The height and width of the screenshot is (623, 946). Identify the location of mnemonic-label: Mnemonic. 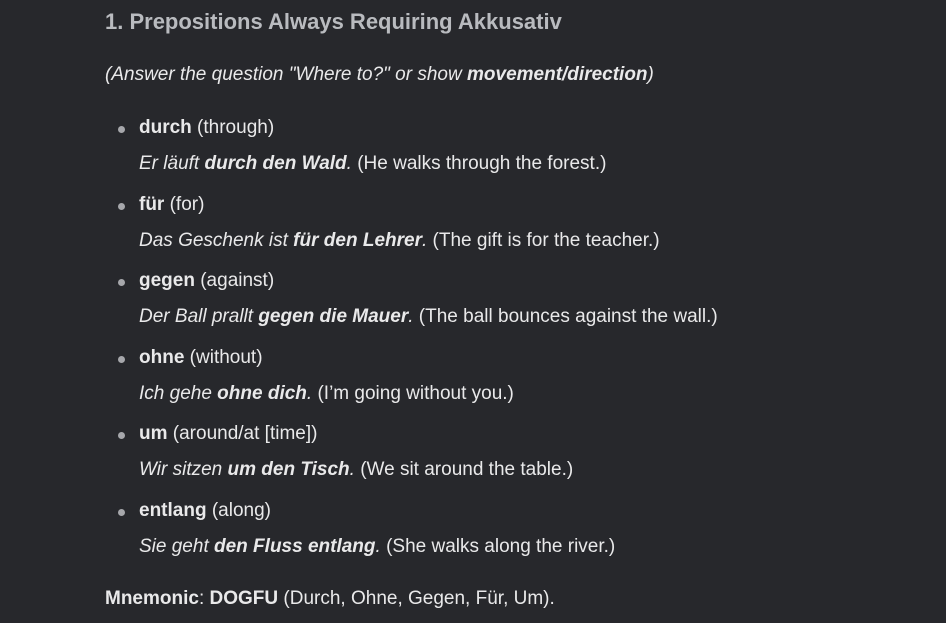
(152, 598).